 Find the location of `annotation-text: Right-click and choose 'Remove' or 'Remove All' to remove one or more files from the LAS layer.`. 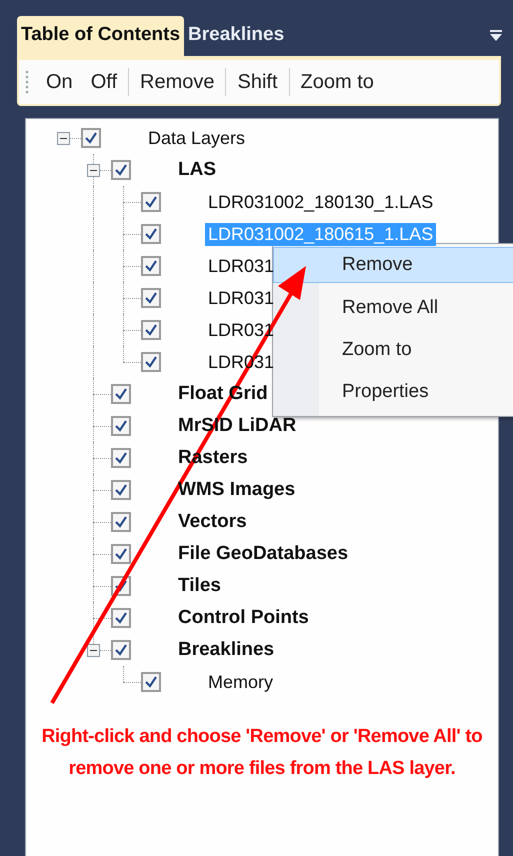

annotation-text: Right-click and choose 'Remove' or 'Remove All' to remove one or more files from the LAS layer. is located at coordinates (262, 753).